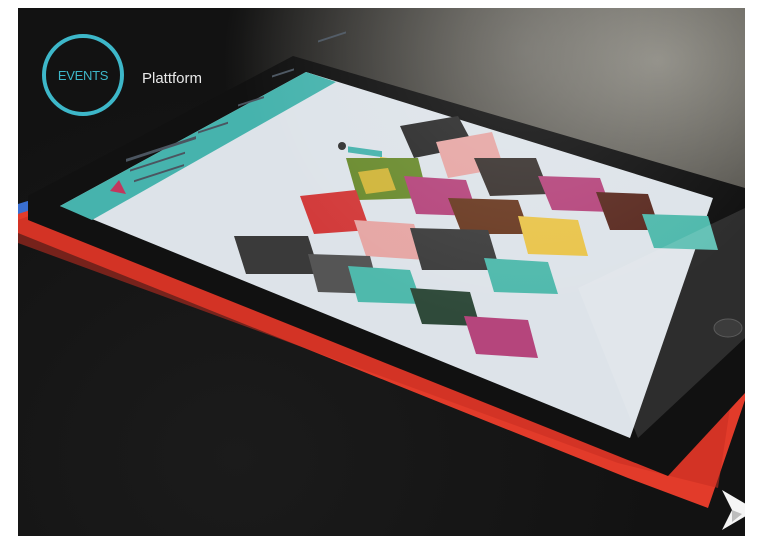 This screenshot has height=541, width=762. What do you see at coordinates (733, 510) in the screenshot?
I see `brand-arrow-icon` at bounding box center [733, 510].